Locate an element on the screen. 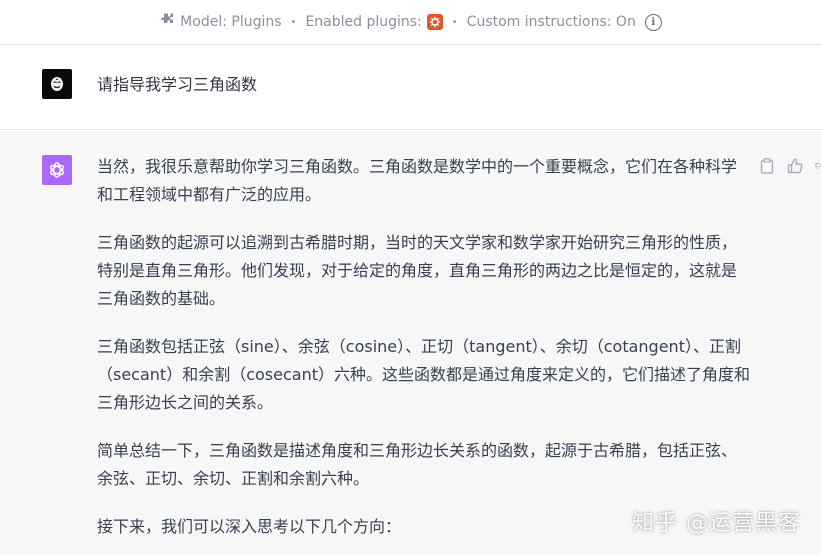 This screenshot has width=821, height=555. plugin-logo-icon is located at coordinates (434, 22).